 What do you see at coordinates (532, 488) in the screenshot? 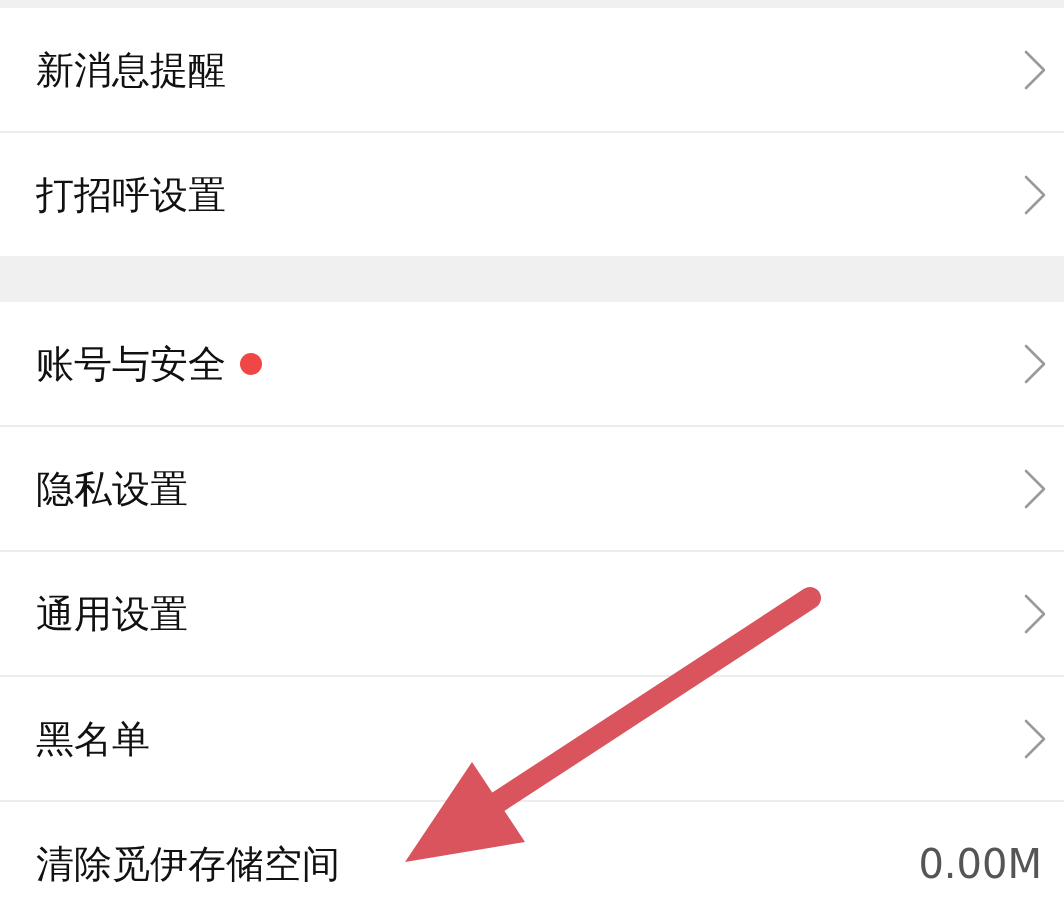
I see `settings-item: 隐私设置` at bounding box center [532, 488].